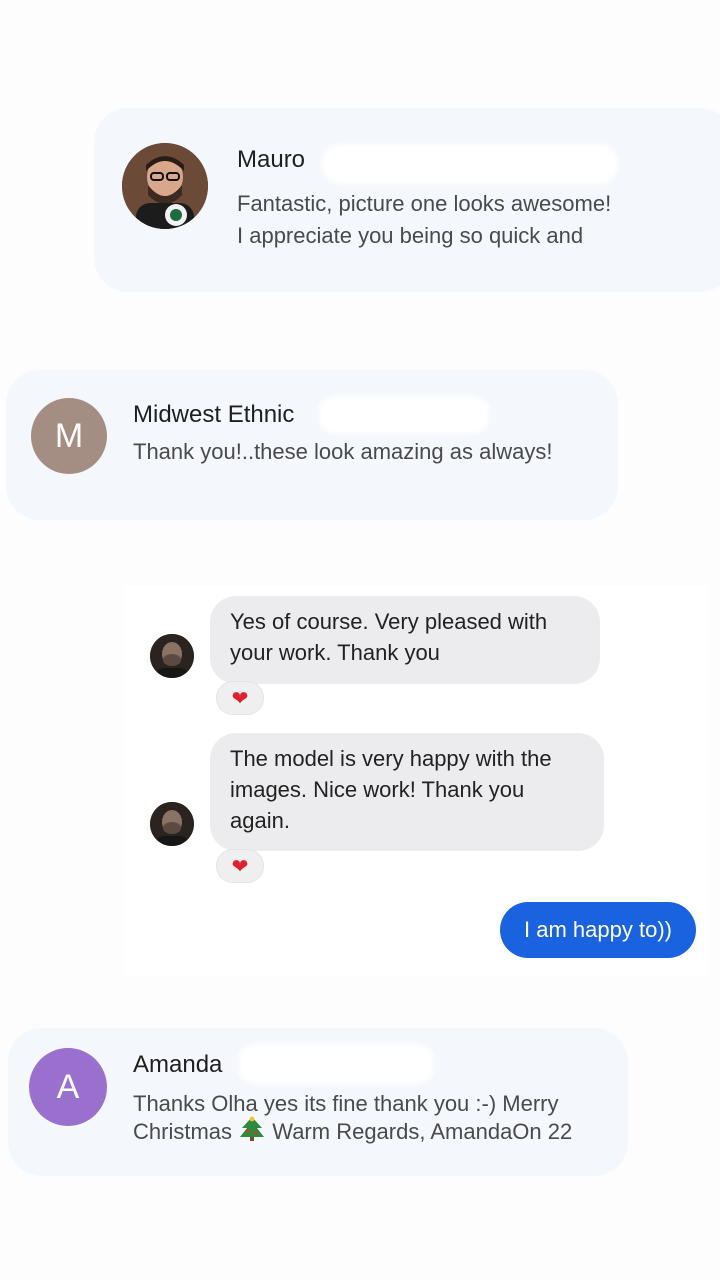  I want to click on message-text-line: The model is very happy with the, so click(391, 758).